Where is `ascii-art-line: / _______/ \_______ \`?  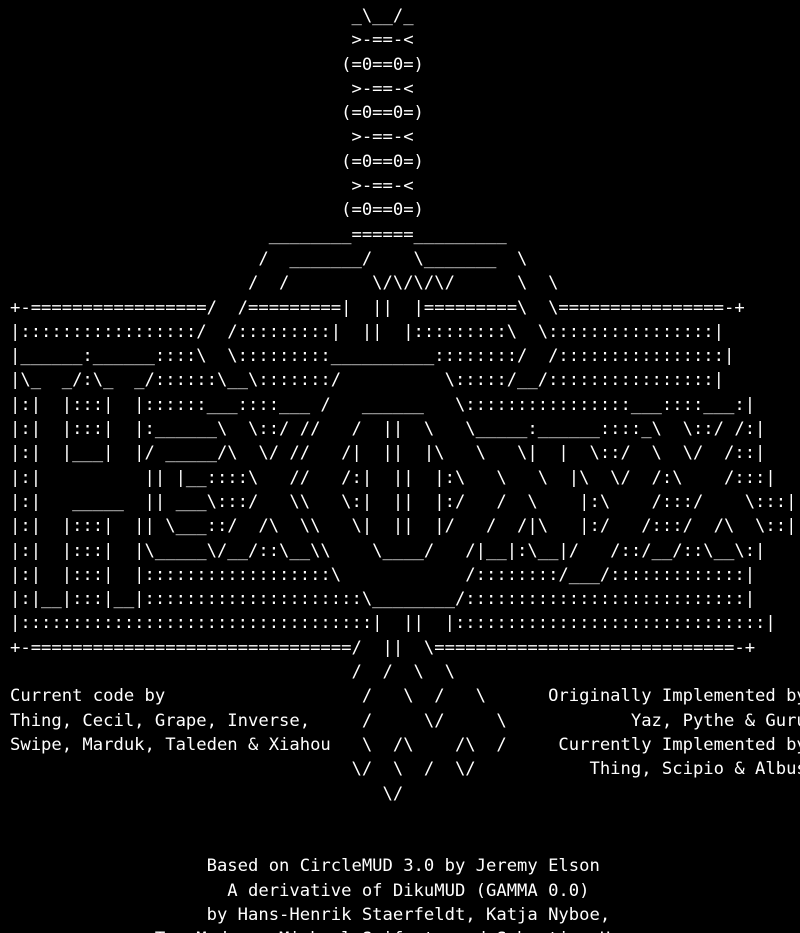
ascii-art-line: / _______/ \_______ \ is located at coordinates (269, 258).